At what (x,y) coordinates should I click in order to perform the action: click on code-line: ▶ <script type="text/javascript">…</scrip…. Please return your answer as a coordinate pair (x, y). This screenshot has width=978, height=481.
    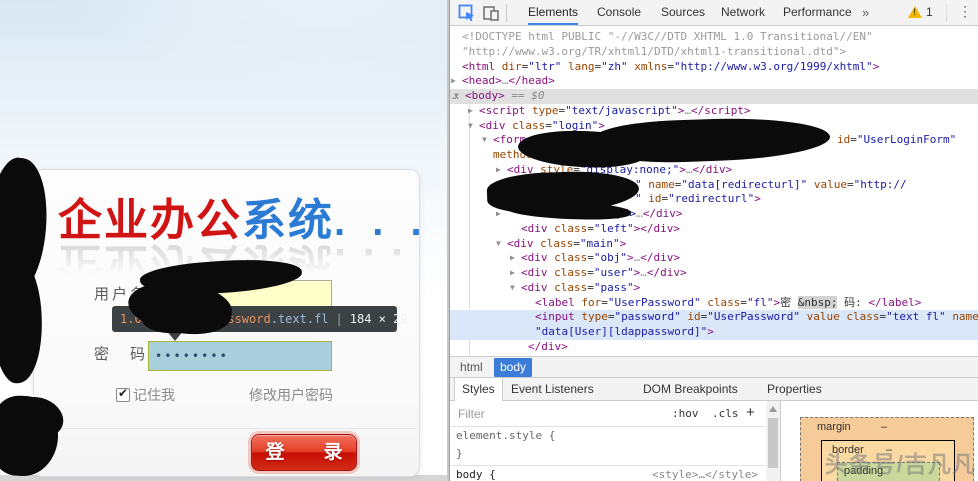
    Looking at the image, I should click on (714, 111).